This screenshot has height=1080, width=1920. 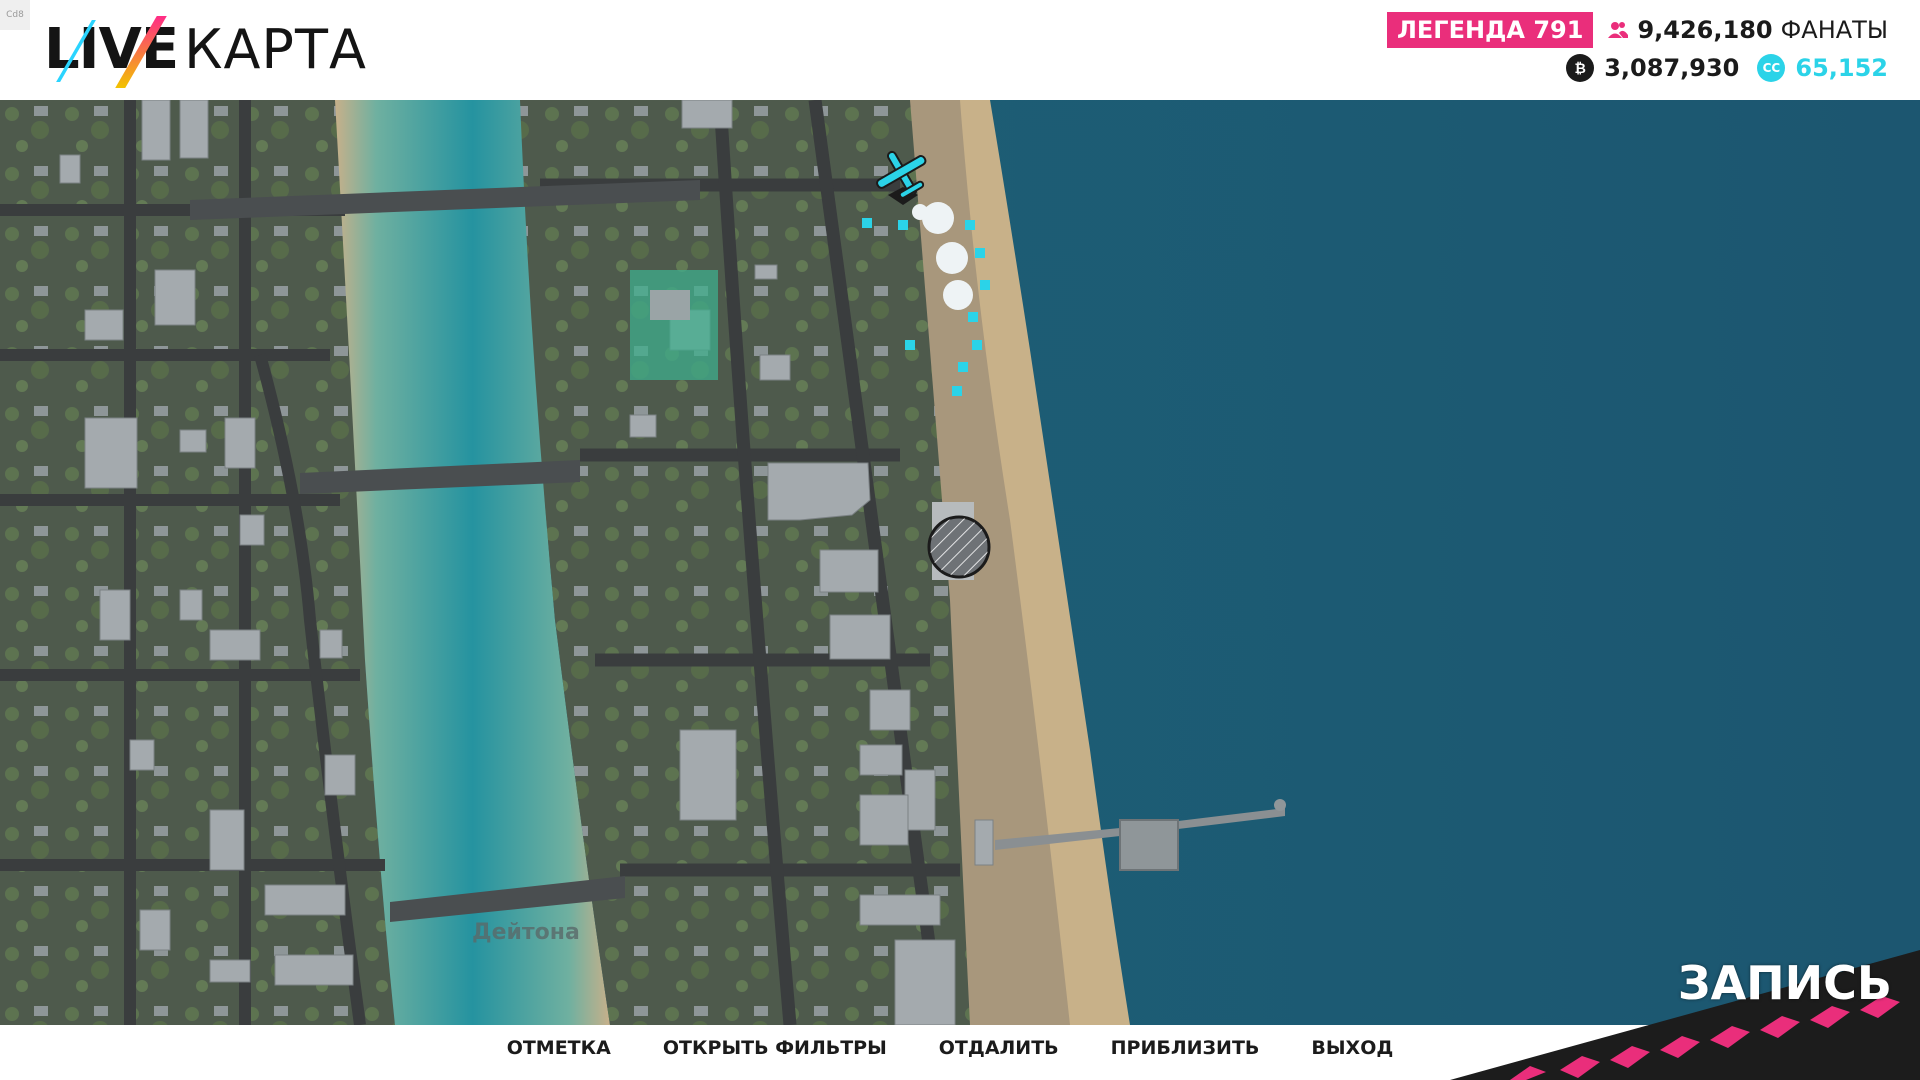 What do you see at coordinates (959, 547) in the screenshot?
I see `map-cursor` at bounding box center [959, 547].